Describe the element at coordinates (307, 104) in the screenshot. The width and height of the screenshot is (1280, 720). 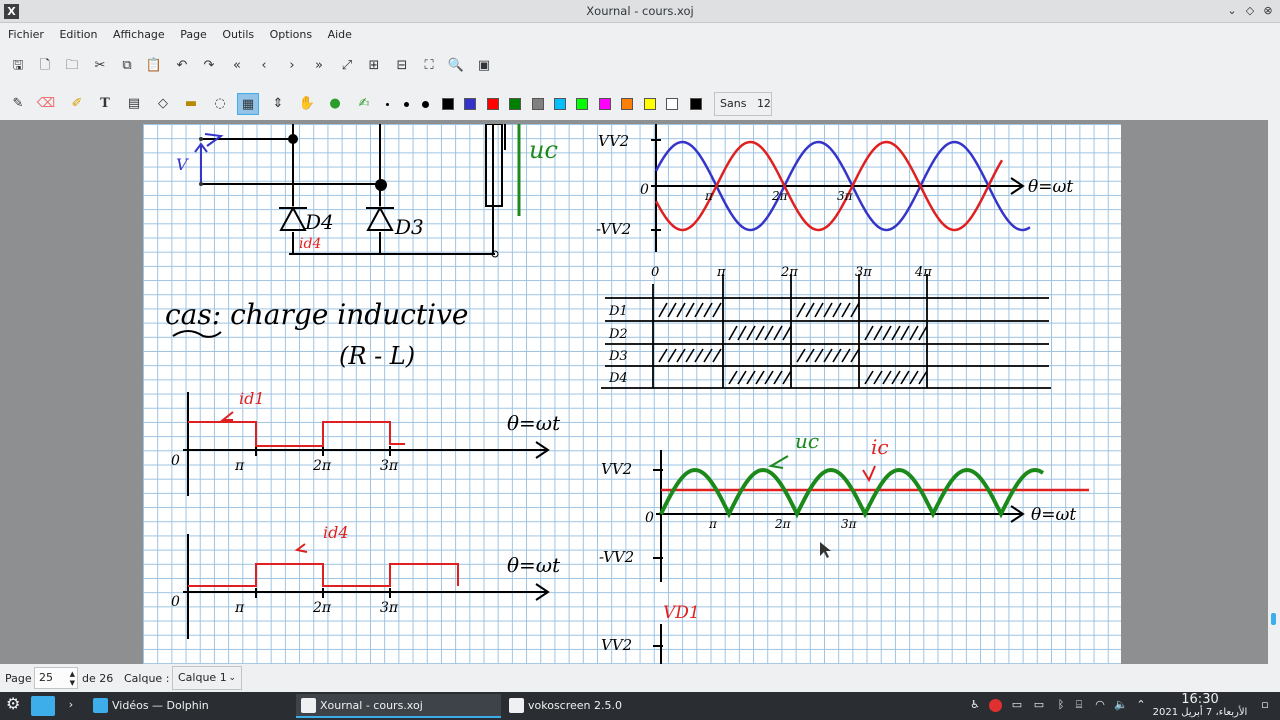
I see `hand-icon: ✋` at that location.